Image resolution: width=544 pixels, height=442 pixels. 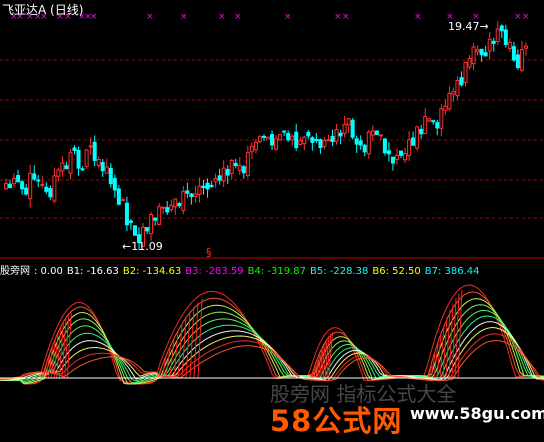 What do you see at coordinates (477, 413) in the screenshot?
I see `watermark-url: www.58gu.com` at bounding box center [477, 413].